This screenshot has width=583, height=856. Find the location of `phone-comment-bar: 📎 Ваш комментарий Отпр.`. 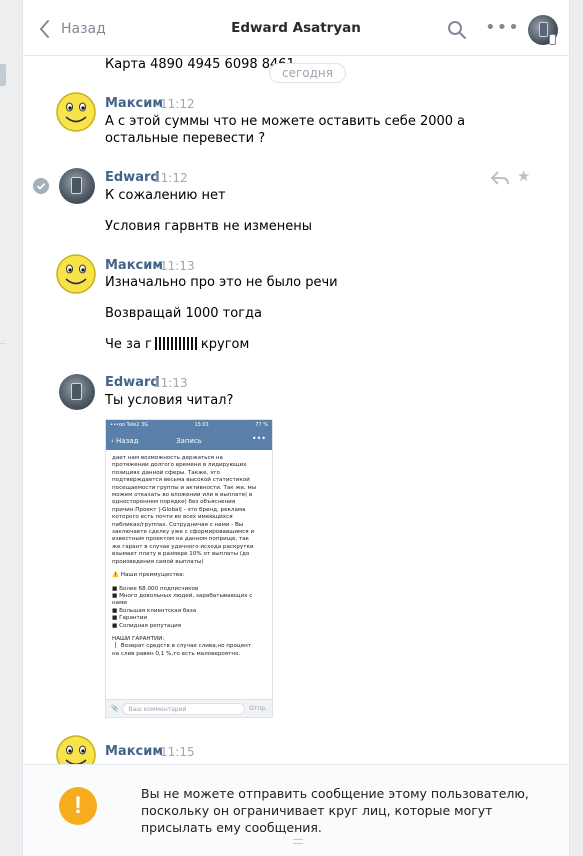

phone-comment-bar: 📎 Ваш комментарий Отпр. is located at coordinates (189, 708).